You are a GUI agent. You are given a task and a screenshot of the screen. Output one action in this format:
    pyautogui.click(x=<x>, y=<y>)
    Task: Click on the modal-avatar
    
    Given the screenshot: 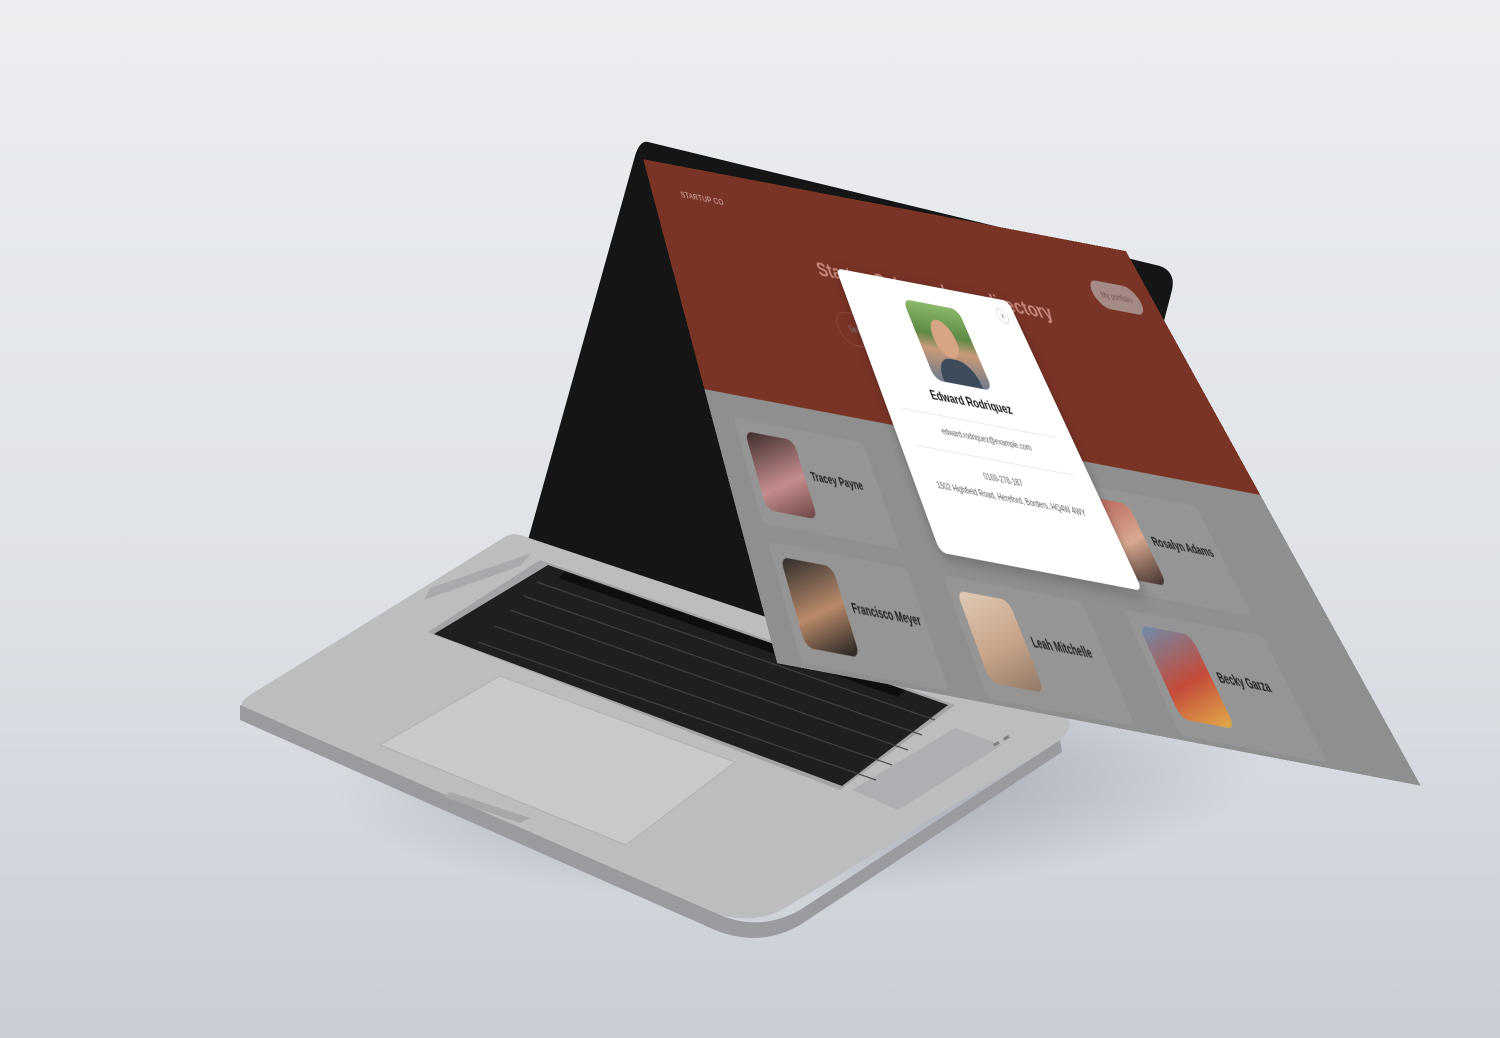 What is the action you would take?
    pyautogui.click(x=948, y=344)
    